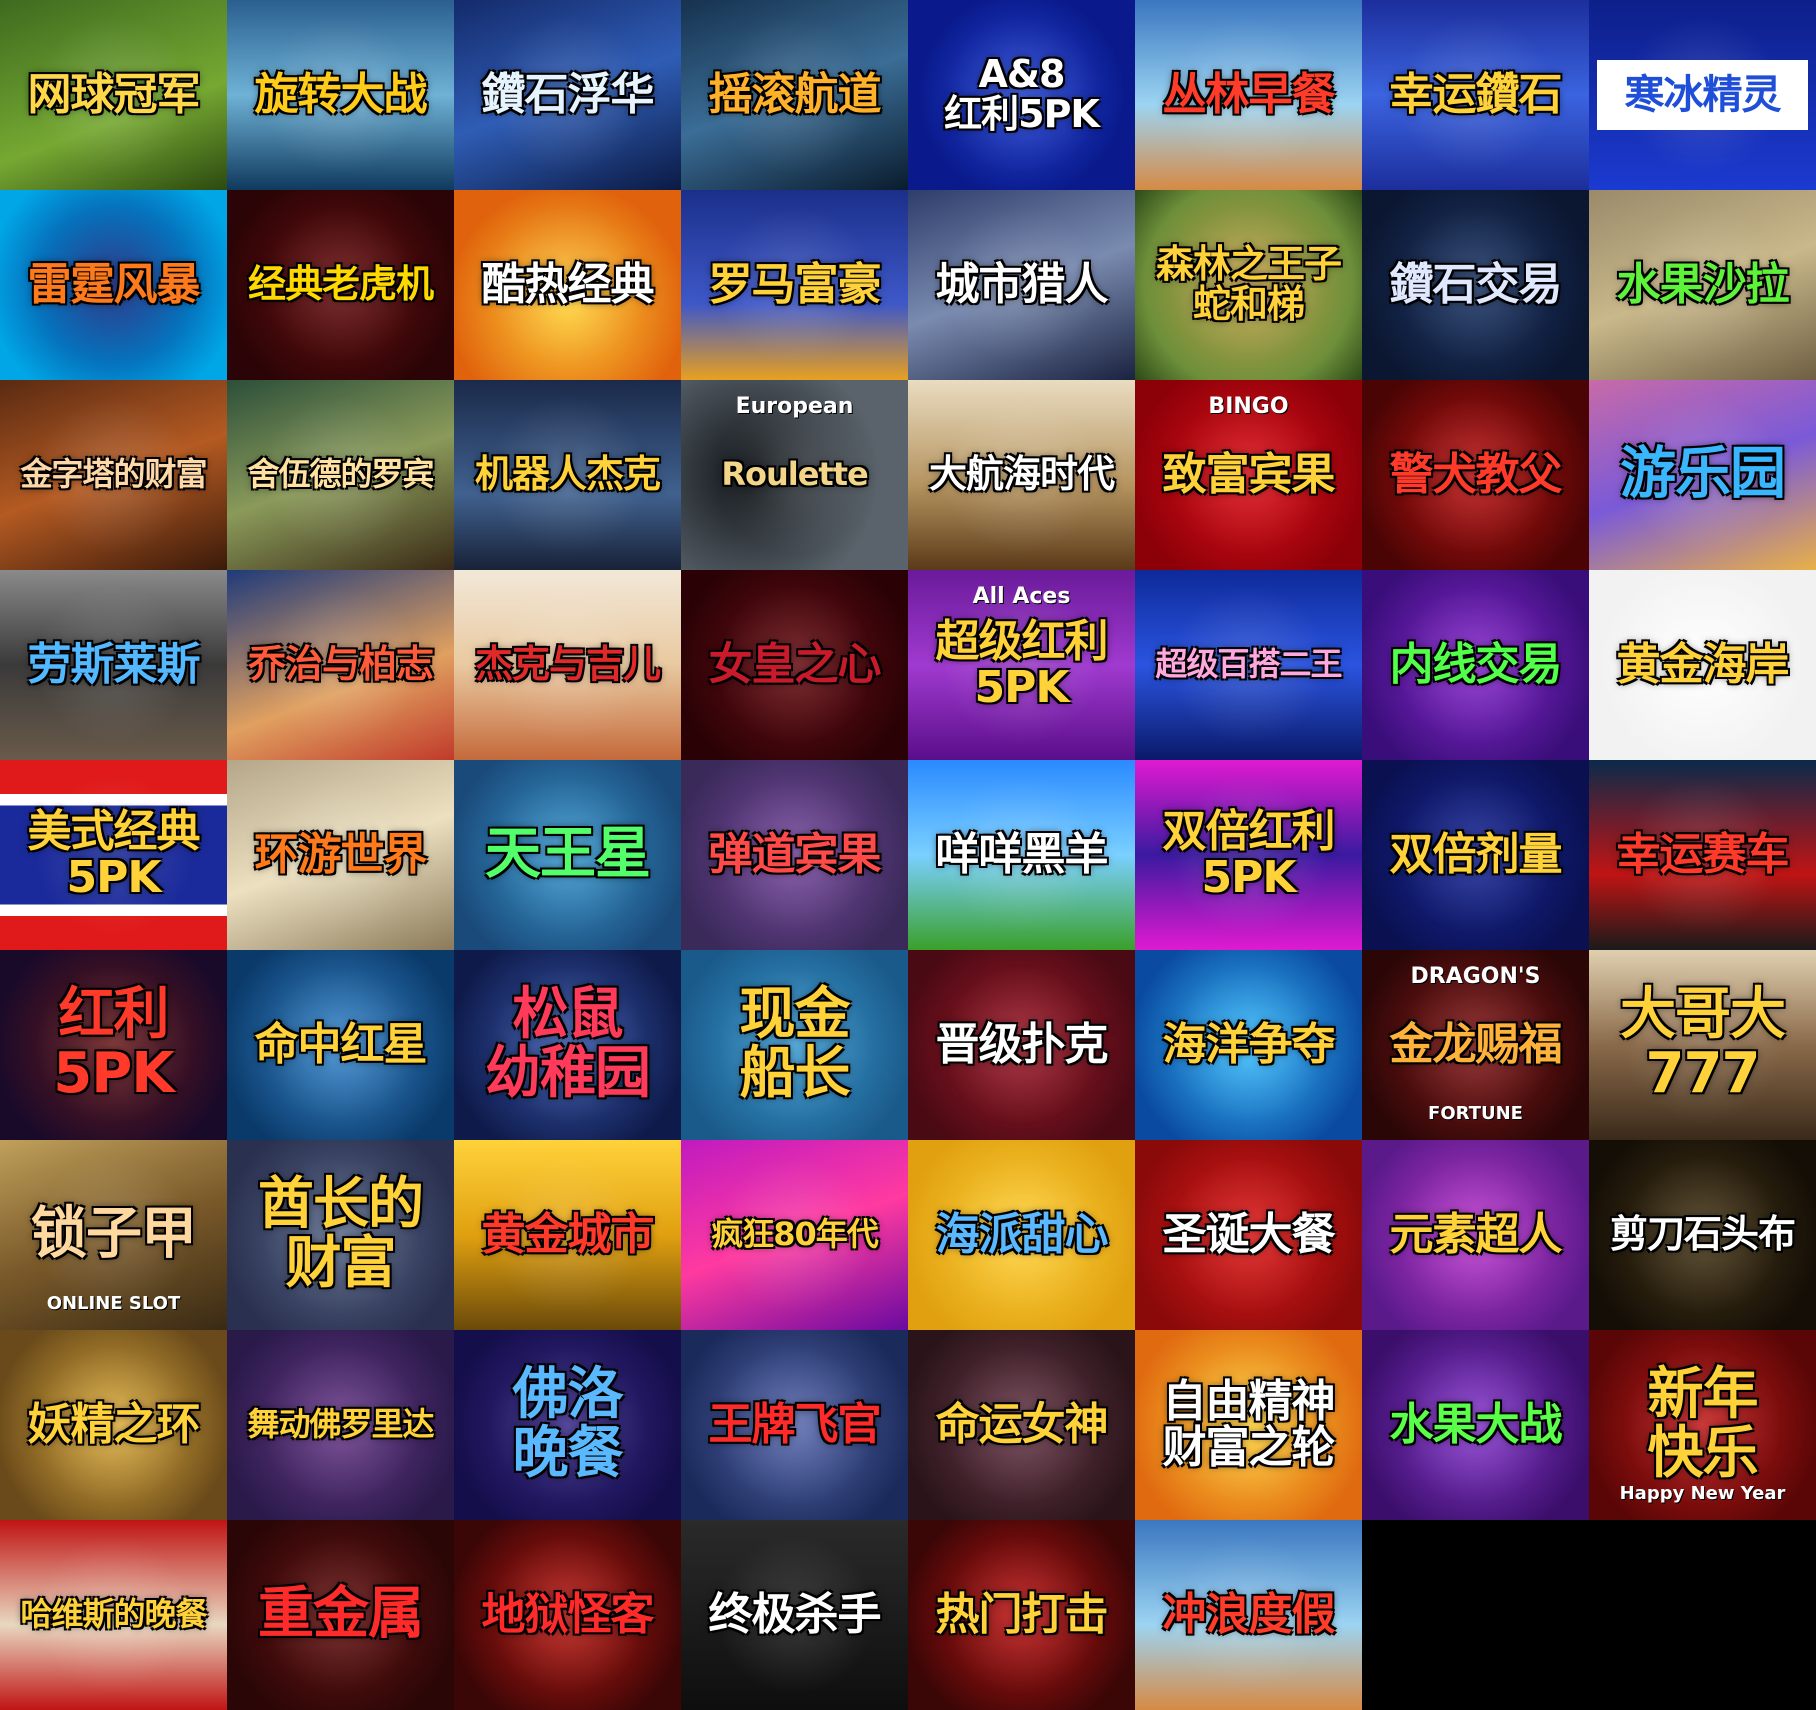 This screenshot has height=1710, width=1816. What do you see at coordinates (113, 95) in the screenshot?
I see `game-tile: 网球冠军` at bounding box center [113, 95].